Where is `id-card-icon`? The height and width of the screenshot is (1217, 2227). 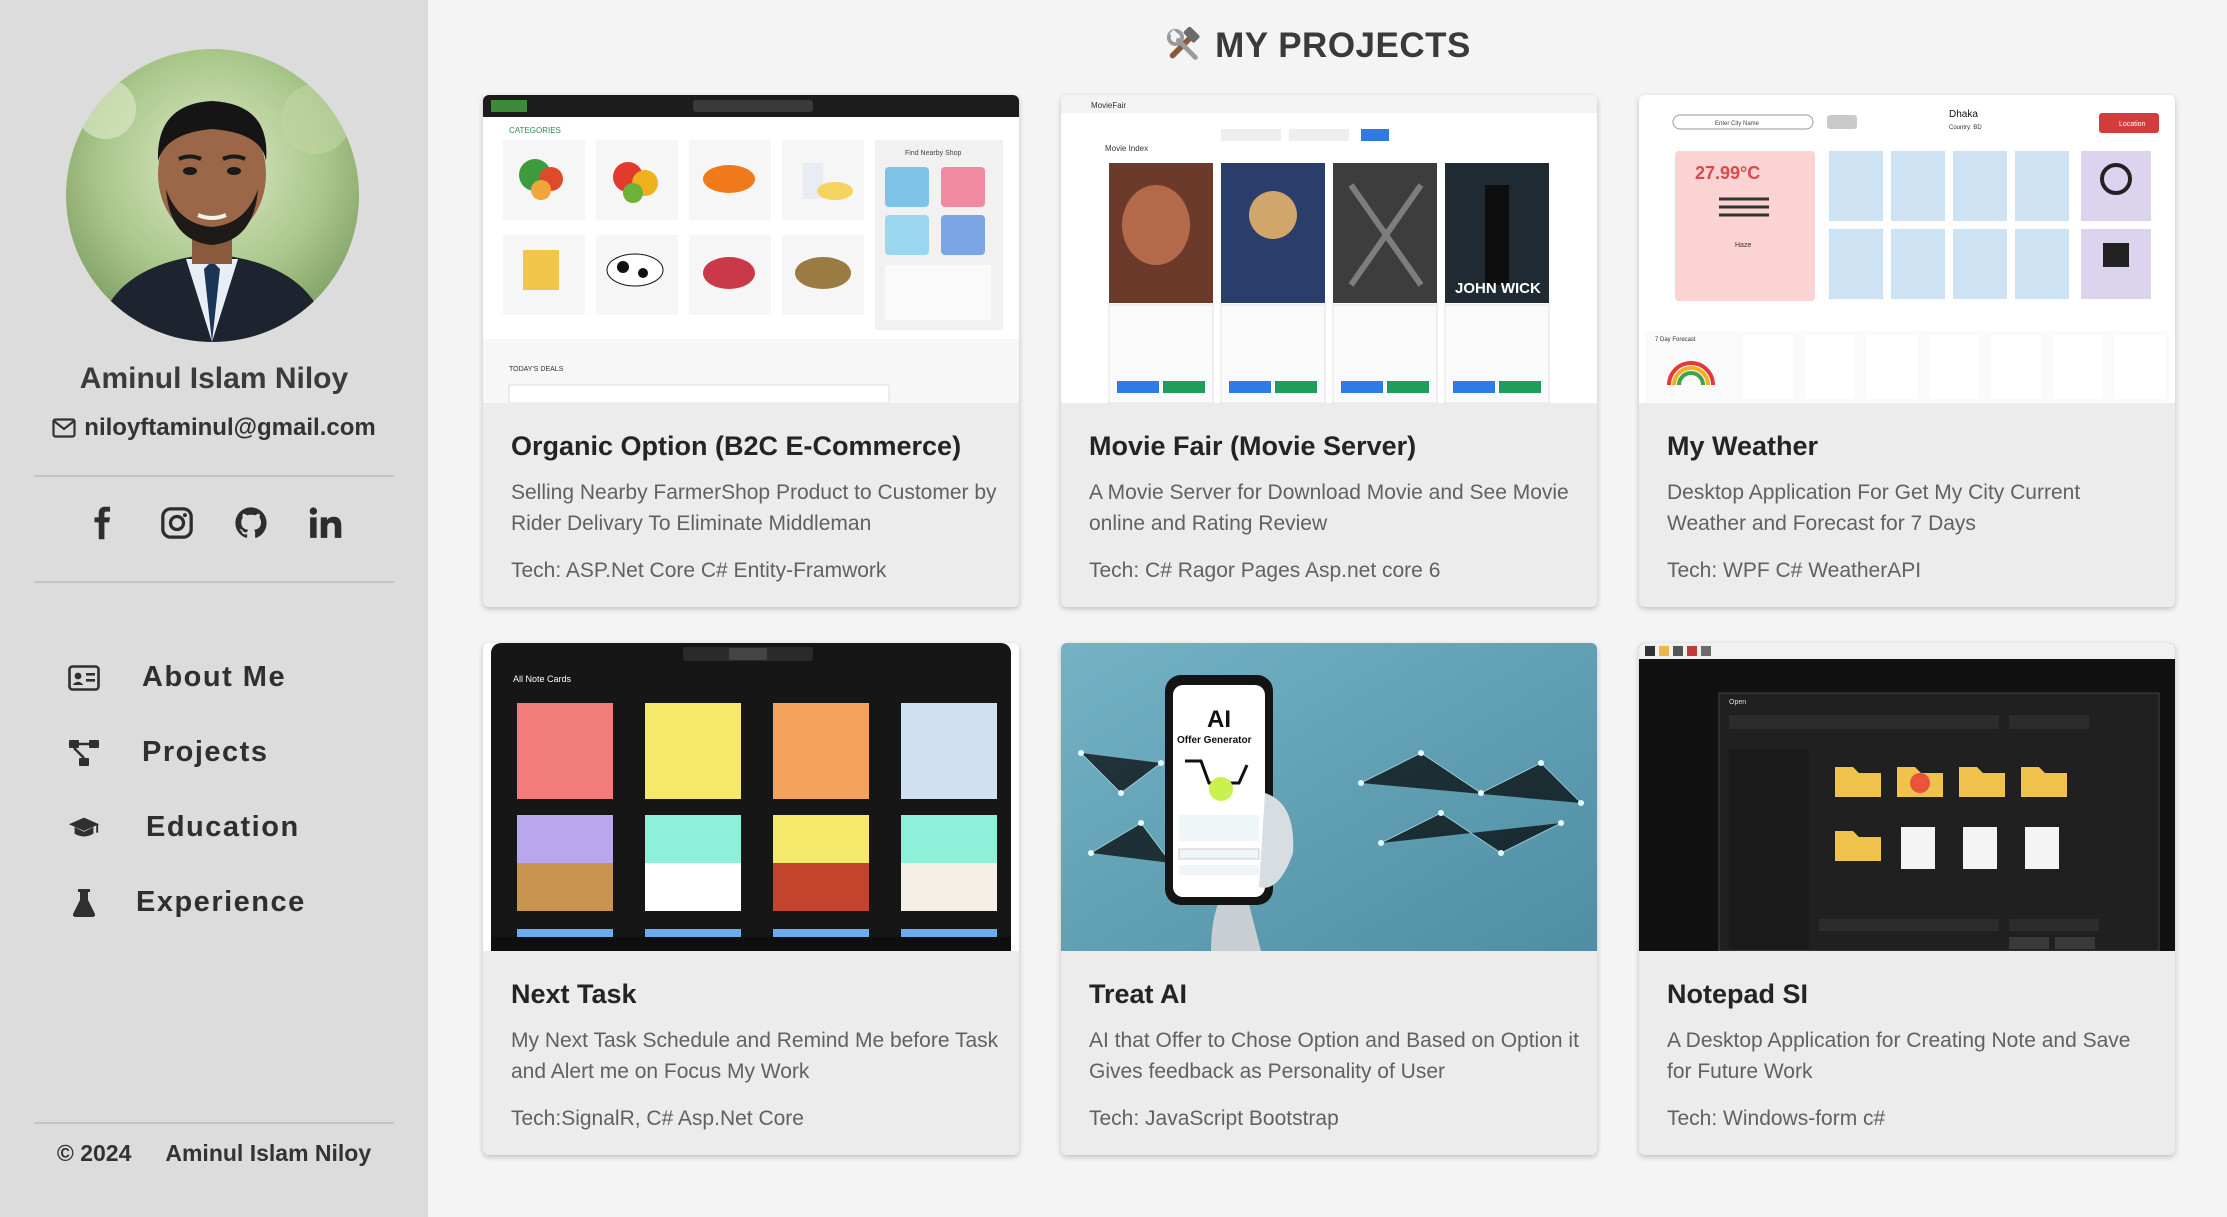
id-card-icon is located at coordinates (84, 678).